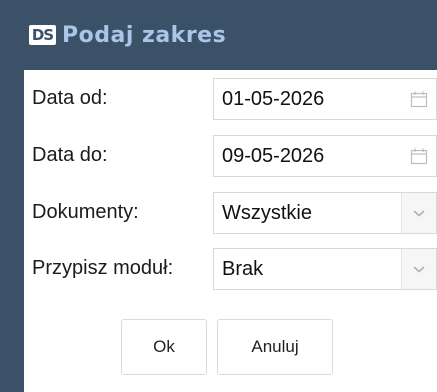 This screenshot has height=392, width=437. Describe the element at coordinates (164, 347) in the screenshot. I see `ok-button: Ok` at that location.